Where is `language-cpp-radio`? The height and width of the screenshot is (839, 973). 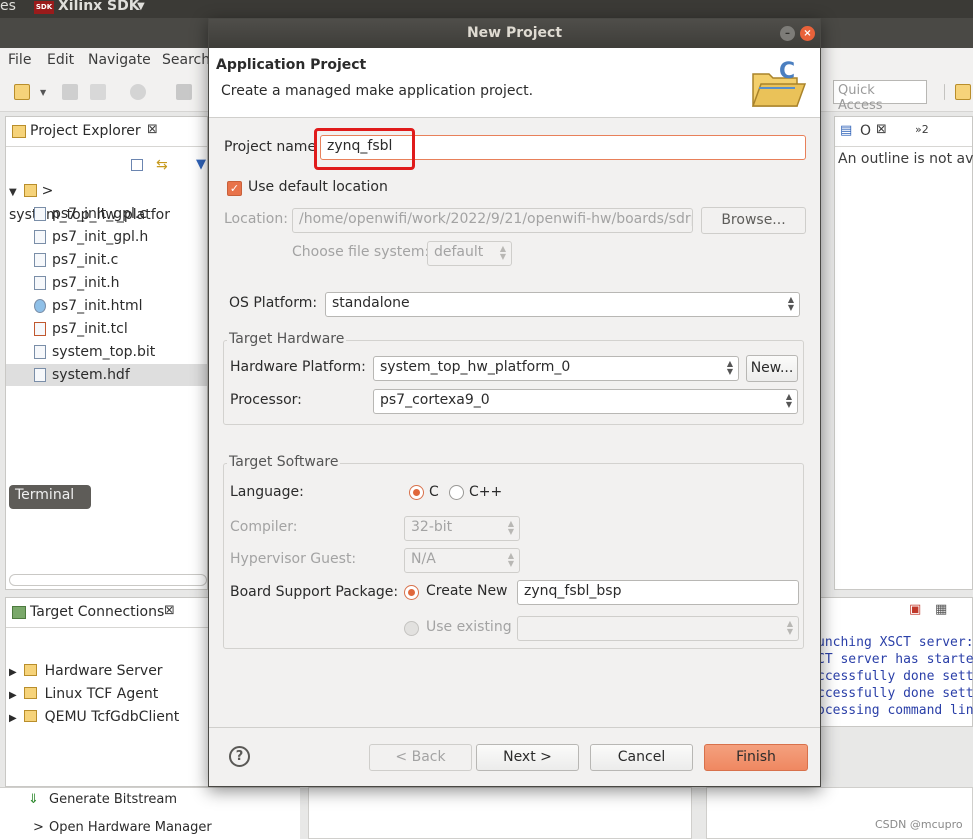 language-cpp-radio is located at coordinates (456, 492).